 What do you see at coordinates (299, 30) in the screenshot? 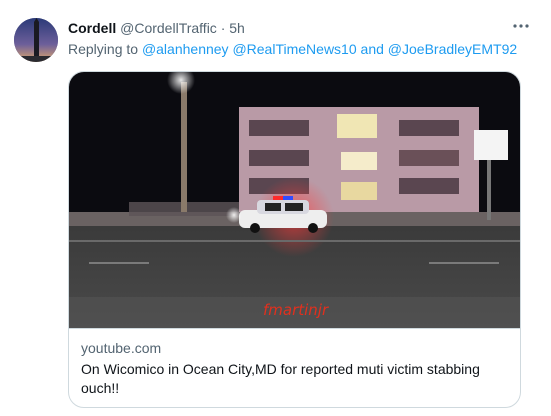
I see `tweet-header: Cordell @CordellTraffic · 5h` at bounding box center [299, 30].